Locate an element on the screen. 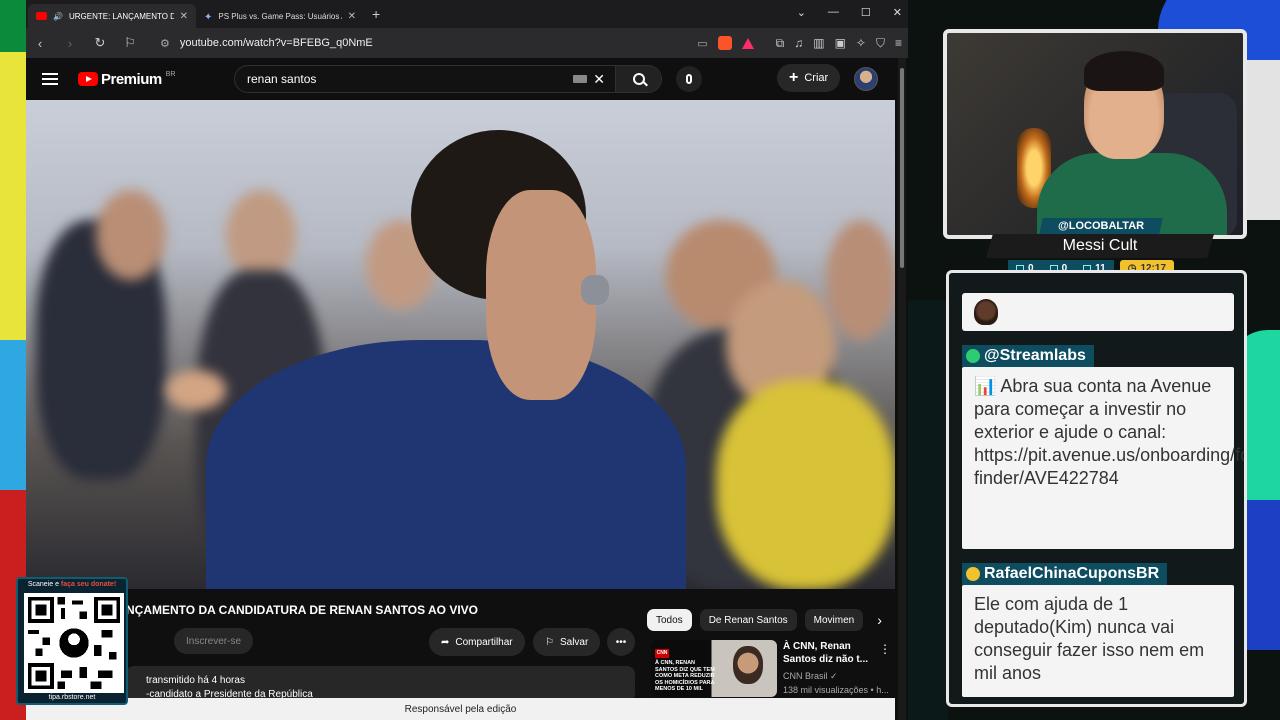  recommendation-chips: Todos De Renan Santos Movimen › is located at coordinates (764, 620).